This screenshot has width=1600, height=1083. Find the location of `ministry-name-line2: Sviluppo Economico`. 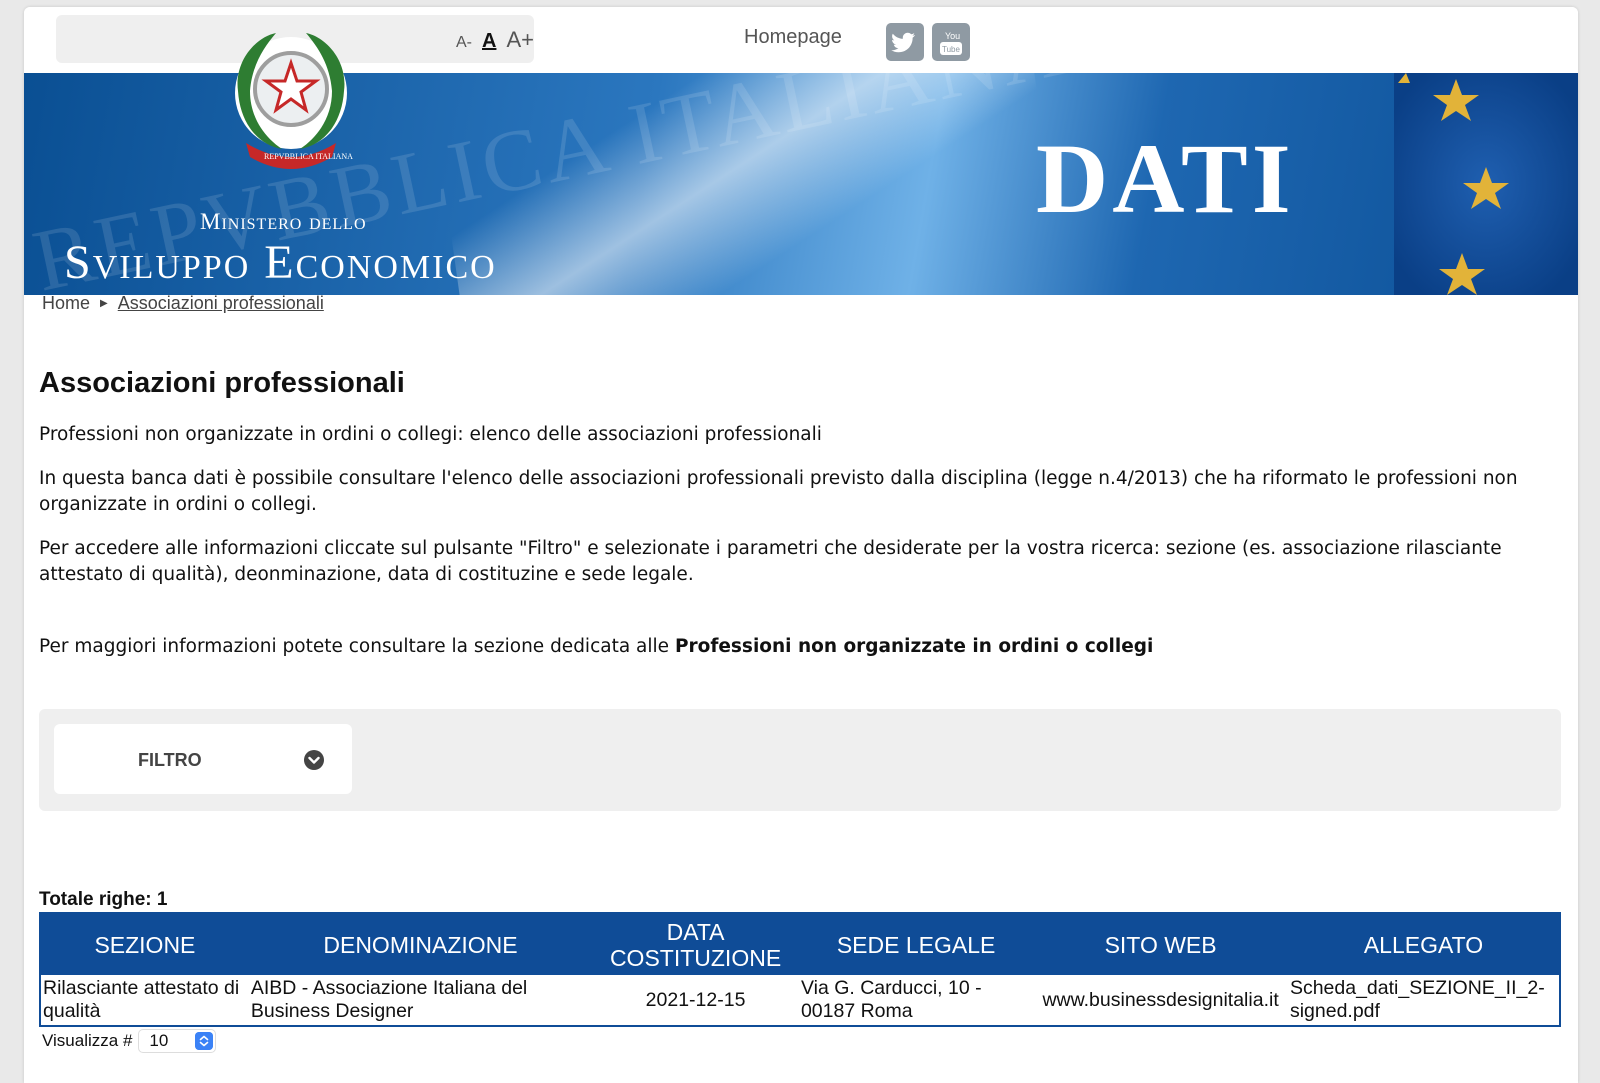

ministry-name-line2: Sviluppo Economico is located at coordinates (280, 262).